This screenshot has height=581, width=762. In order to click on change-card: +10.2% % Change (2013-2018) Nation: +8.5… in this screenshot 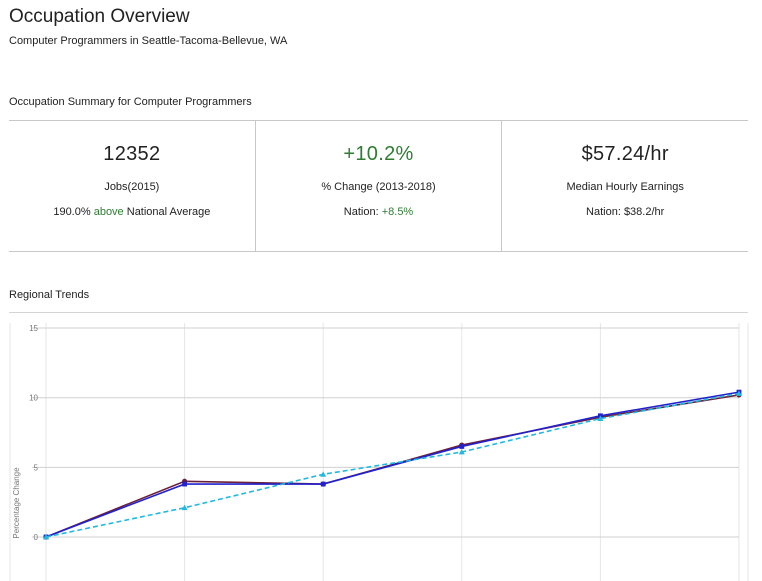, I will do `click(378, 186)`.